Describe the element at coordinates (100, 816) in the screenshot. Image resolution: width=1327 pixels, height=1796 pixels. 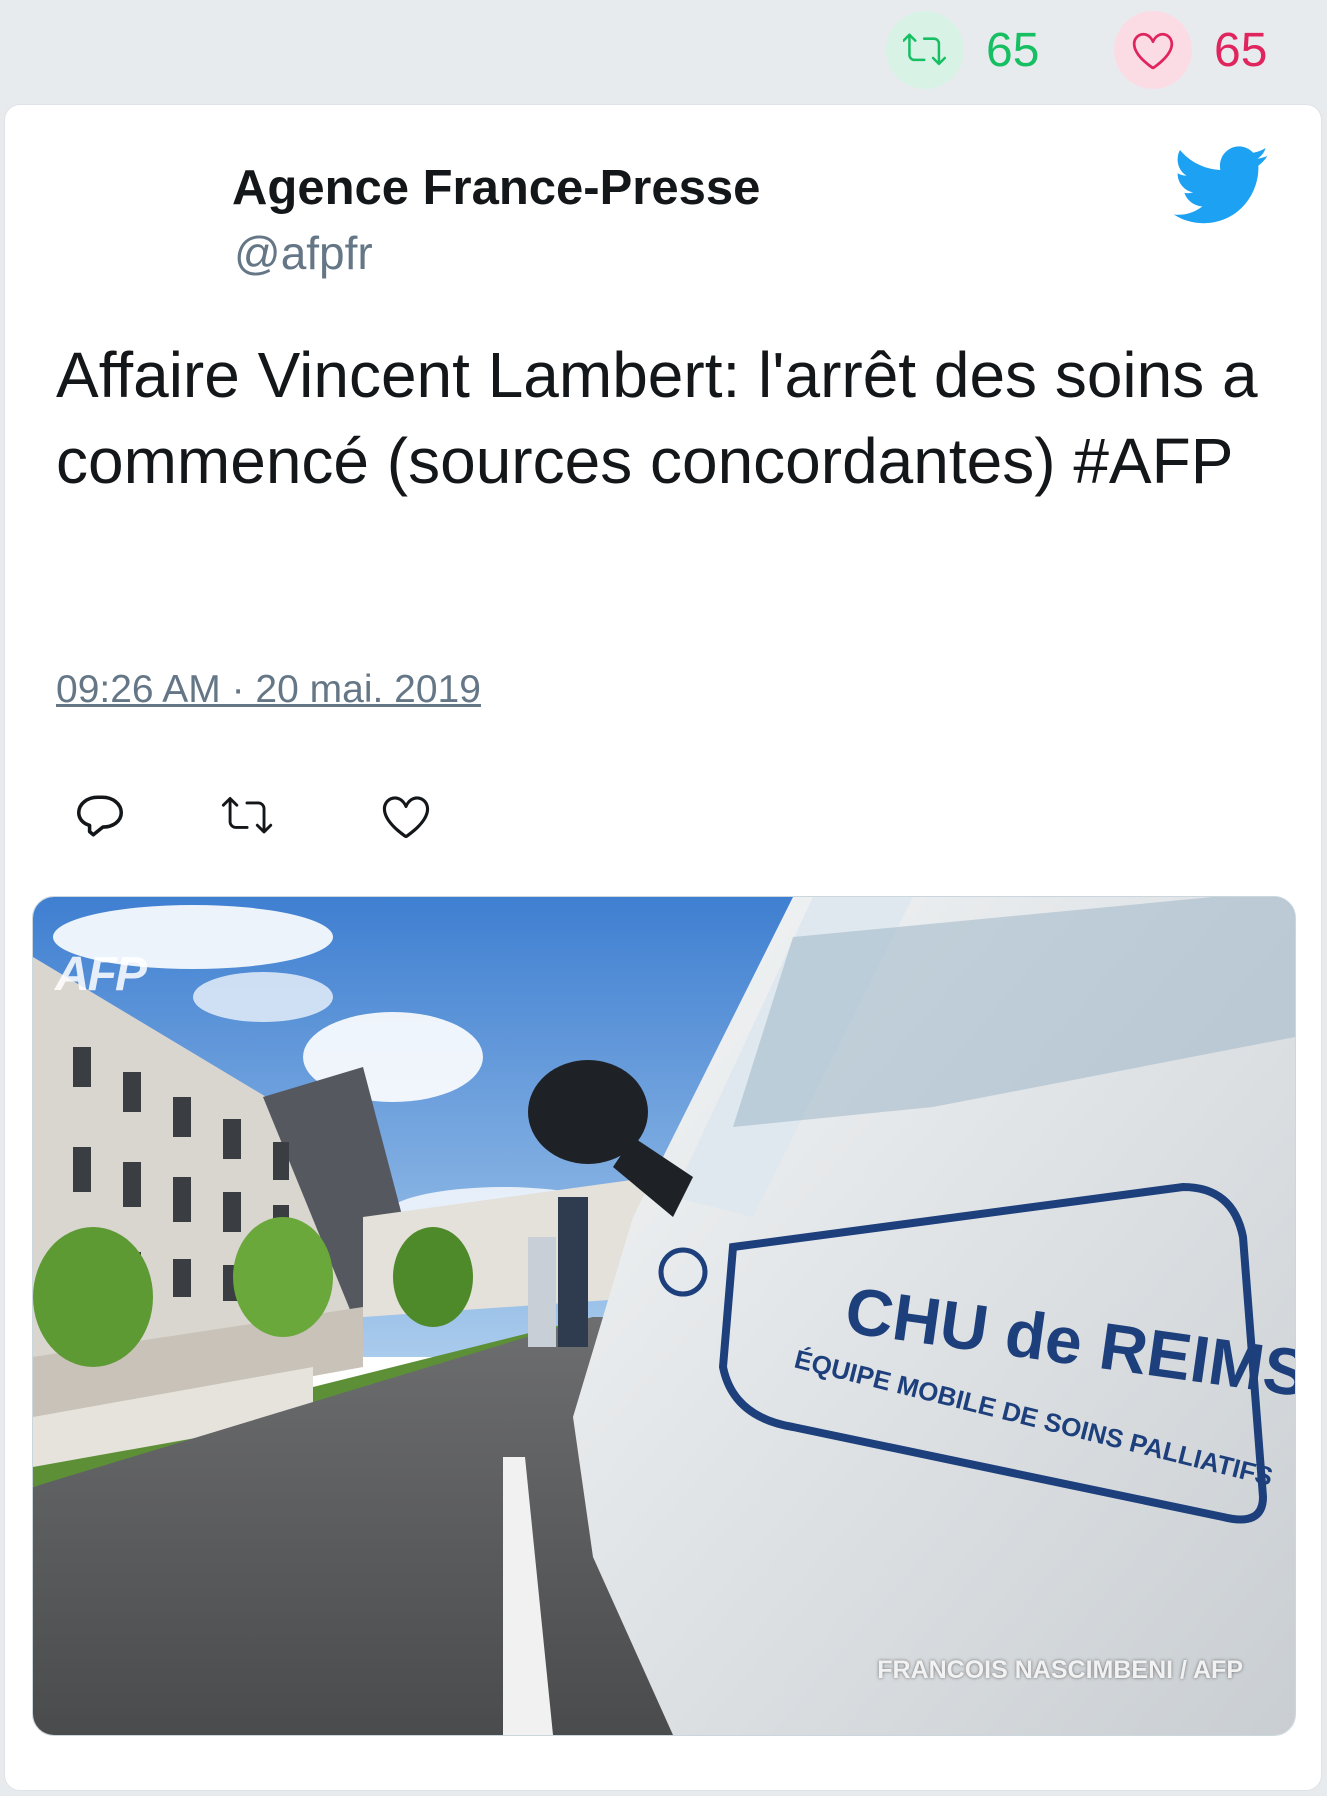
I see `reply-icon` at that location.